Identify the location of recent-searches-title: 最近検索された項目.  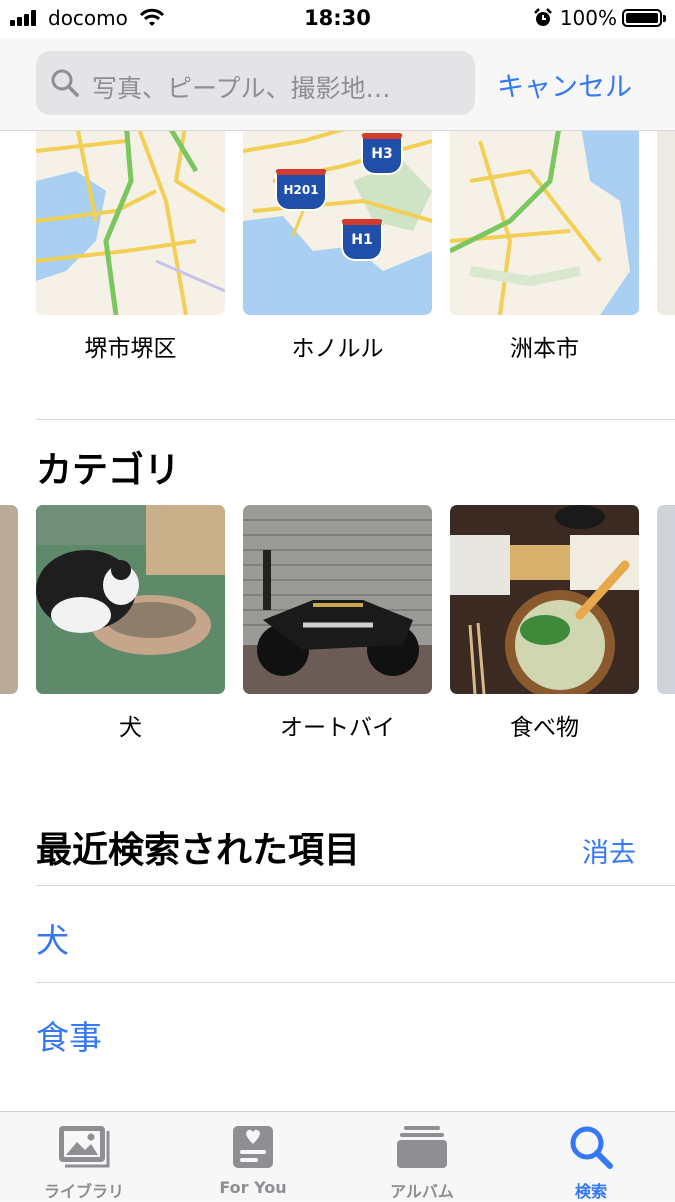
(198, 850).